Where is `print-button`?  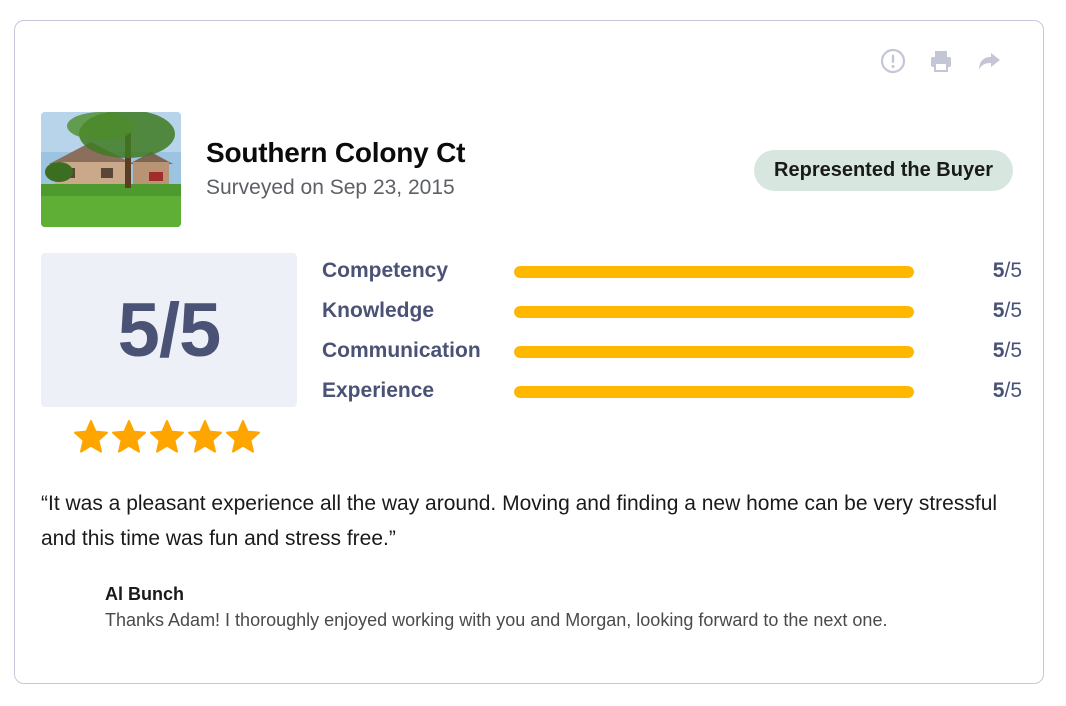
print-button is located at coordinates (941, 63).